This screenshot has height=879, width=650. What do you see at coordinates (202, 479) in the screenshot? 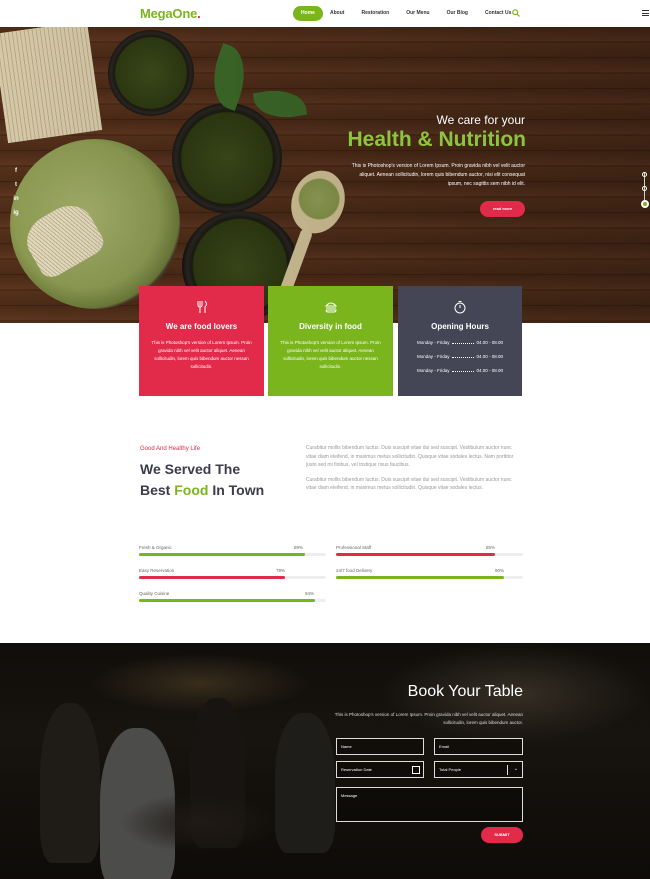
I see `about-title: We Served The Best Food In Town` at bounding box center [202, 479].